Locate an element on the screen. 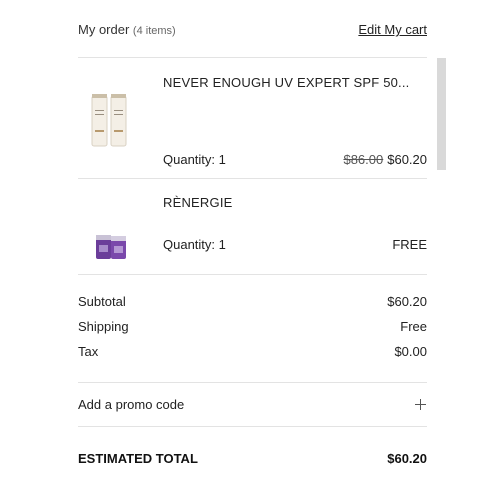  tax-value: $0.00 is located at coordinates (410, 351).